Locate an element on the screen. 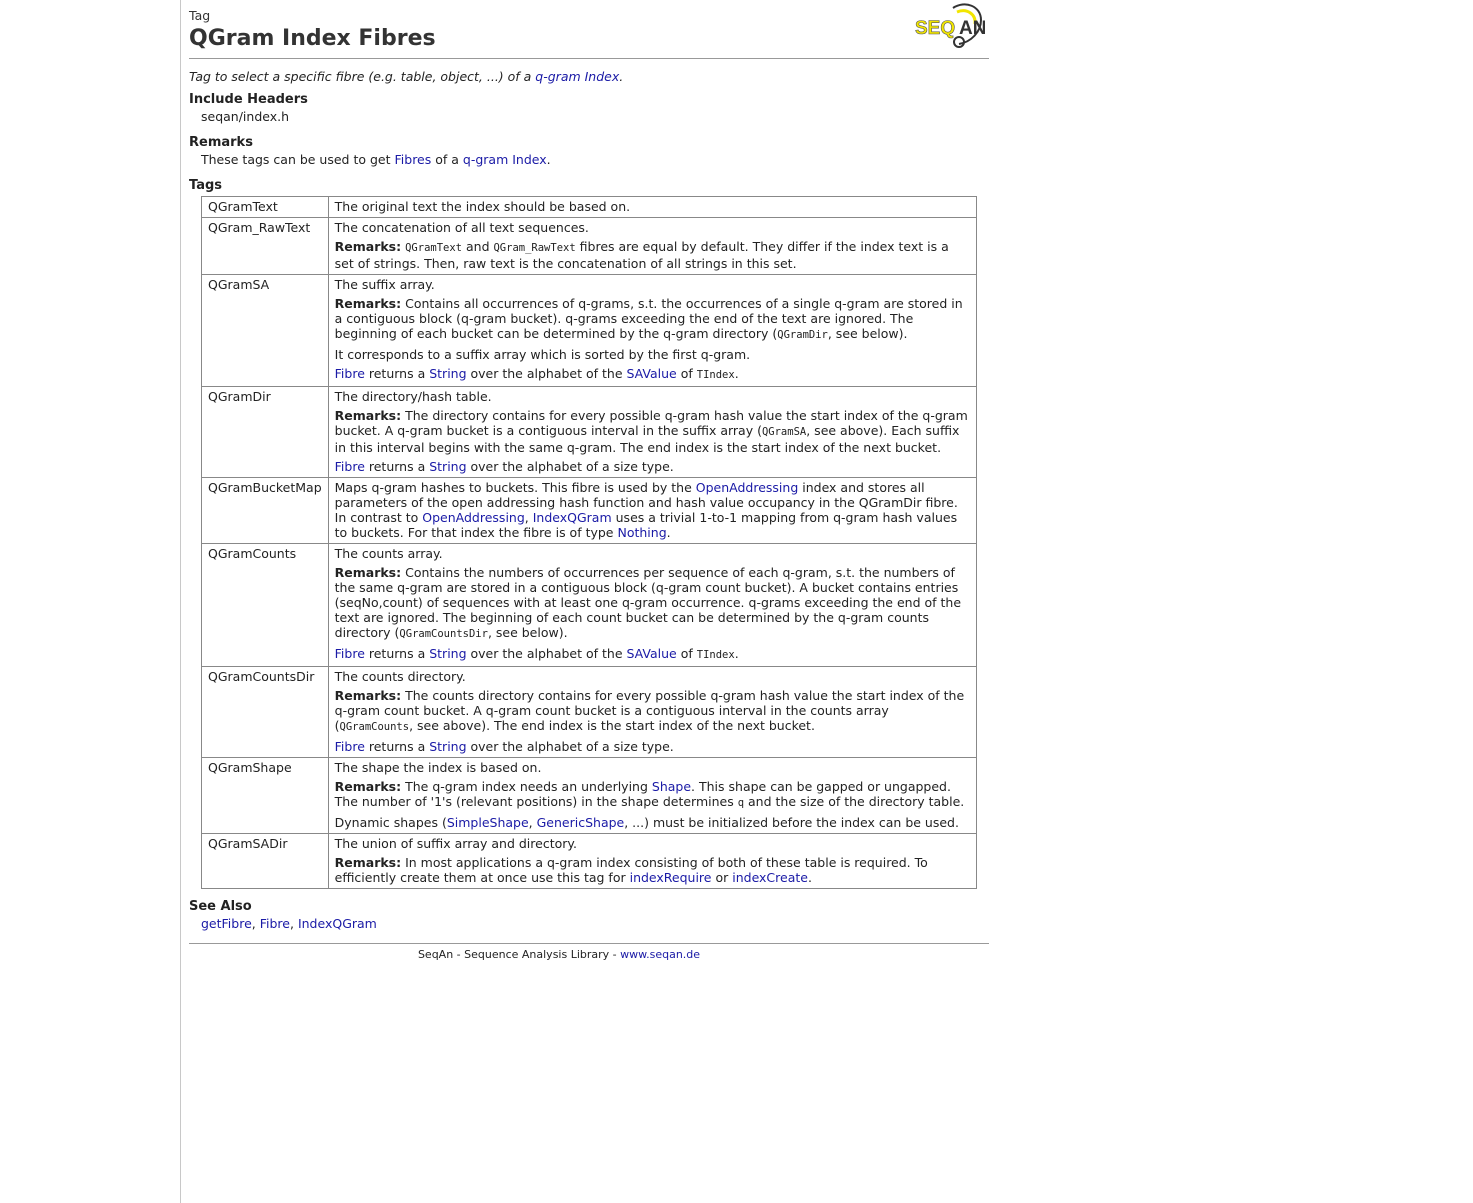 The width and height of the screenshot is (1473, 1203). tag-name: QGramSA is located at coordinates (265, 330).